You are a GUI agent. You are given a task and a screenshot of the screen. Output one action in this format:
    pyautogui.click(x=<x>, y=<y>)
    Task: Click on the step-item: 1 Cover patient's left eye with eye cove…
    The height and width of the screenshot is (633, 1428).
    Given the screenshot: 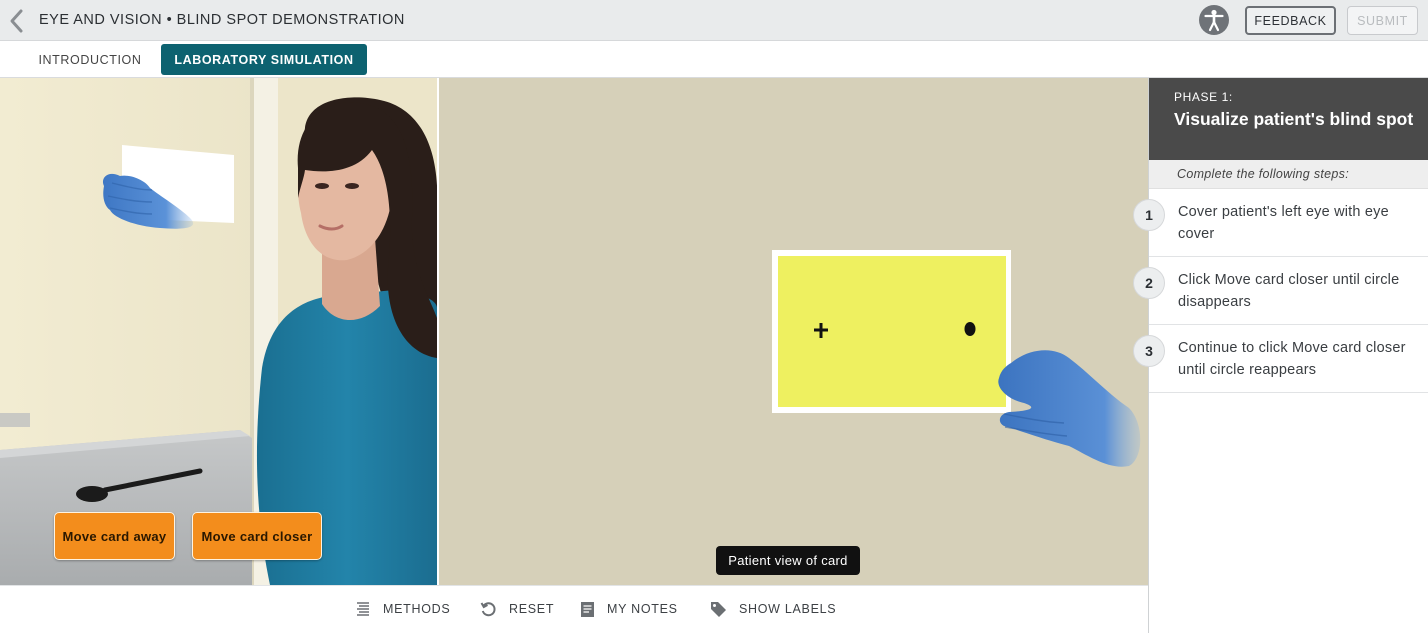 What is the action you would take?
    pyautogui.click(x=1280, y=223)
    